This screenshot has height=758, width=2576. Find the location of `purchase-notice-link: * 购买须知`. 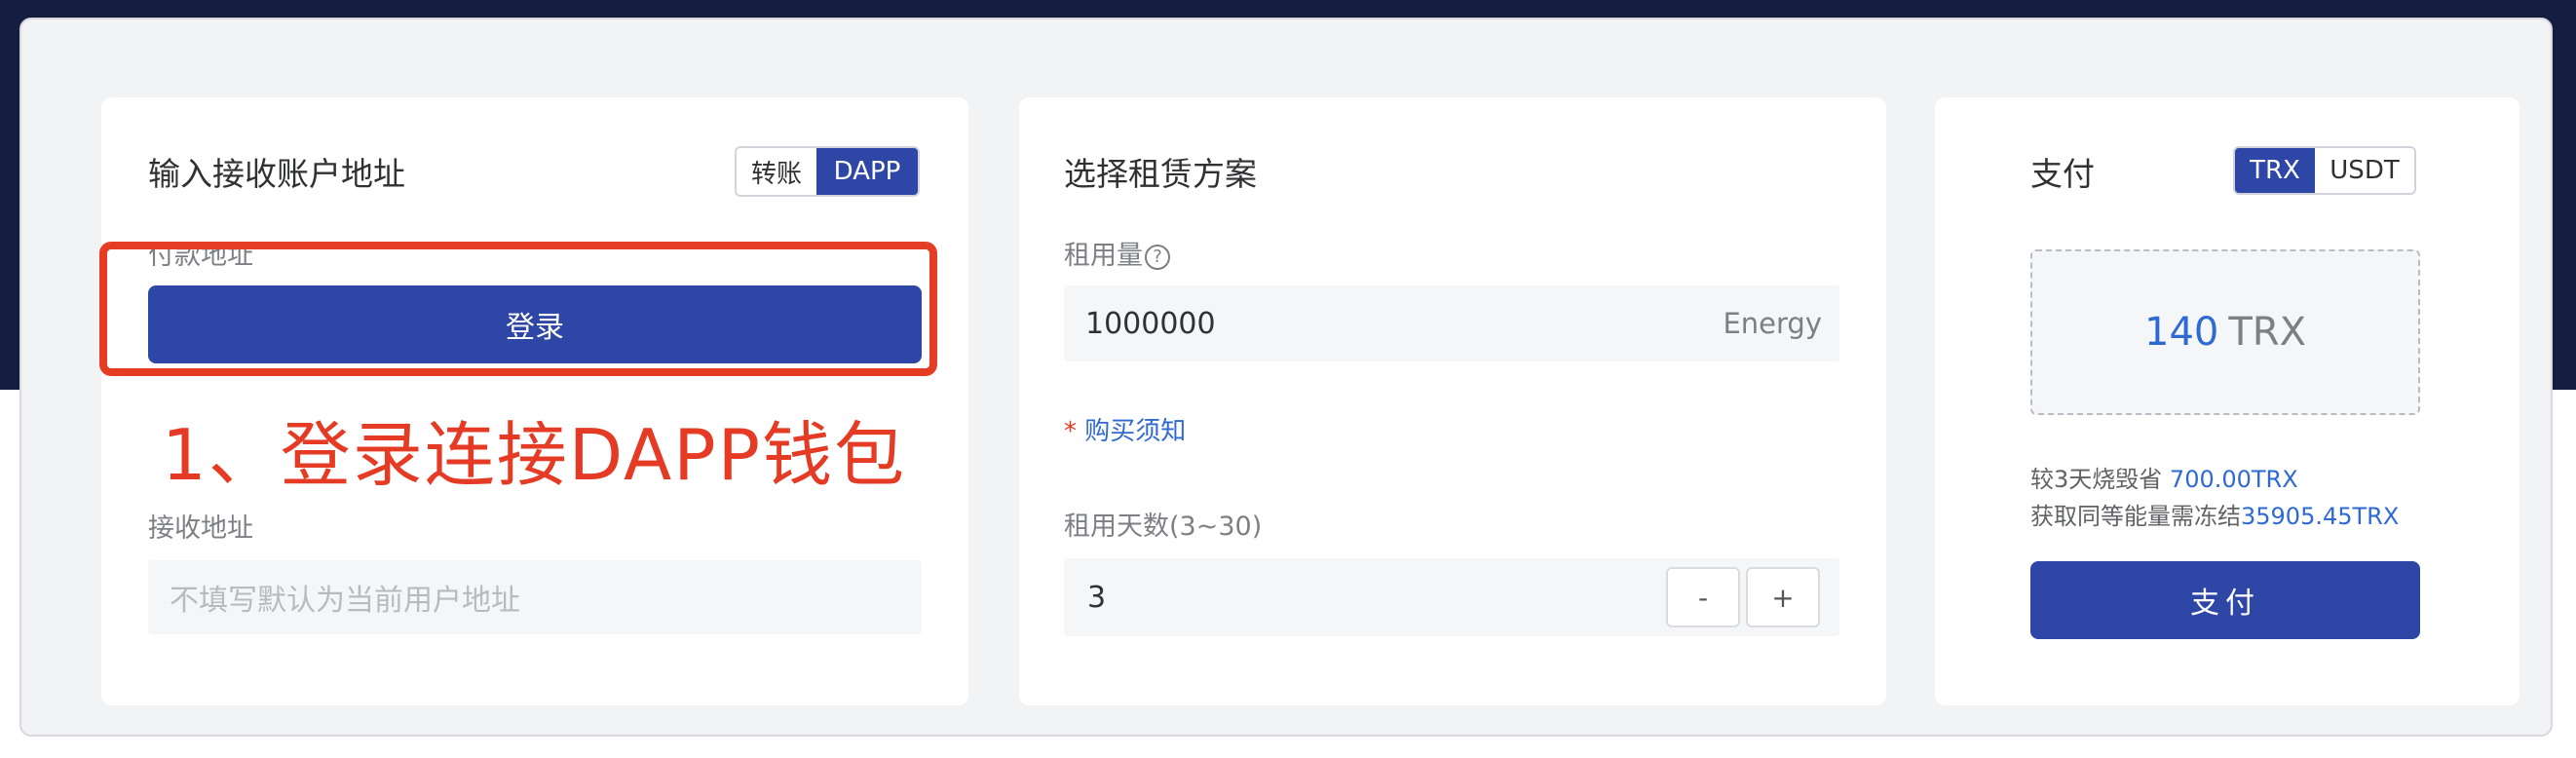

purchase-notice-link: * 购买须知 is located at coordinates (1125, 429).